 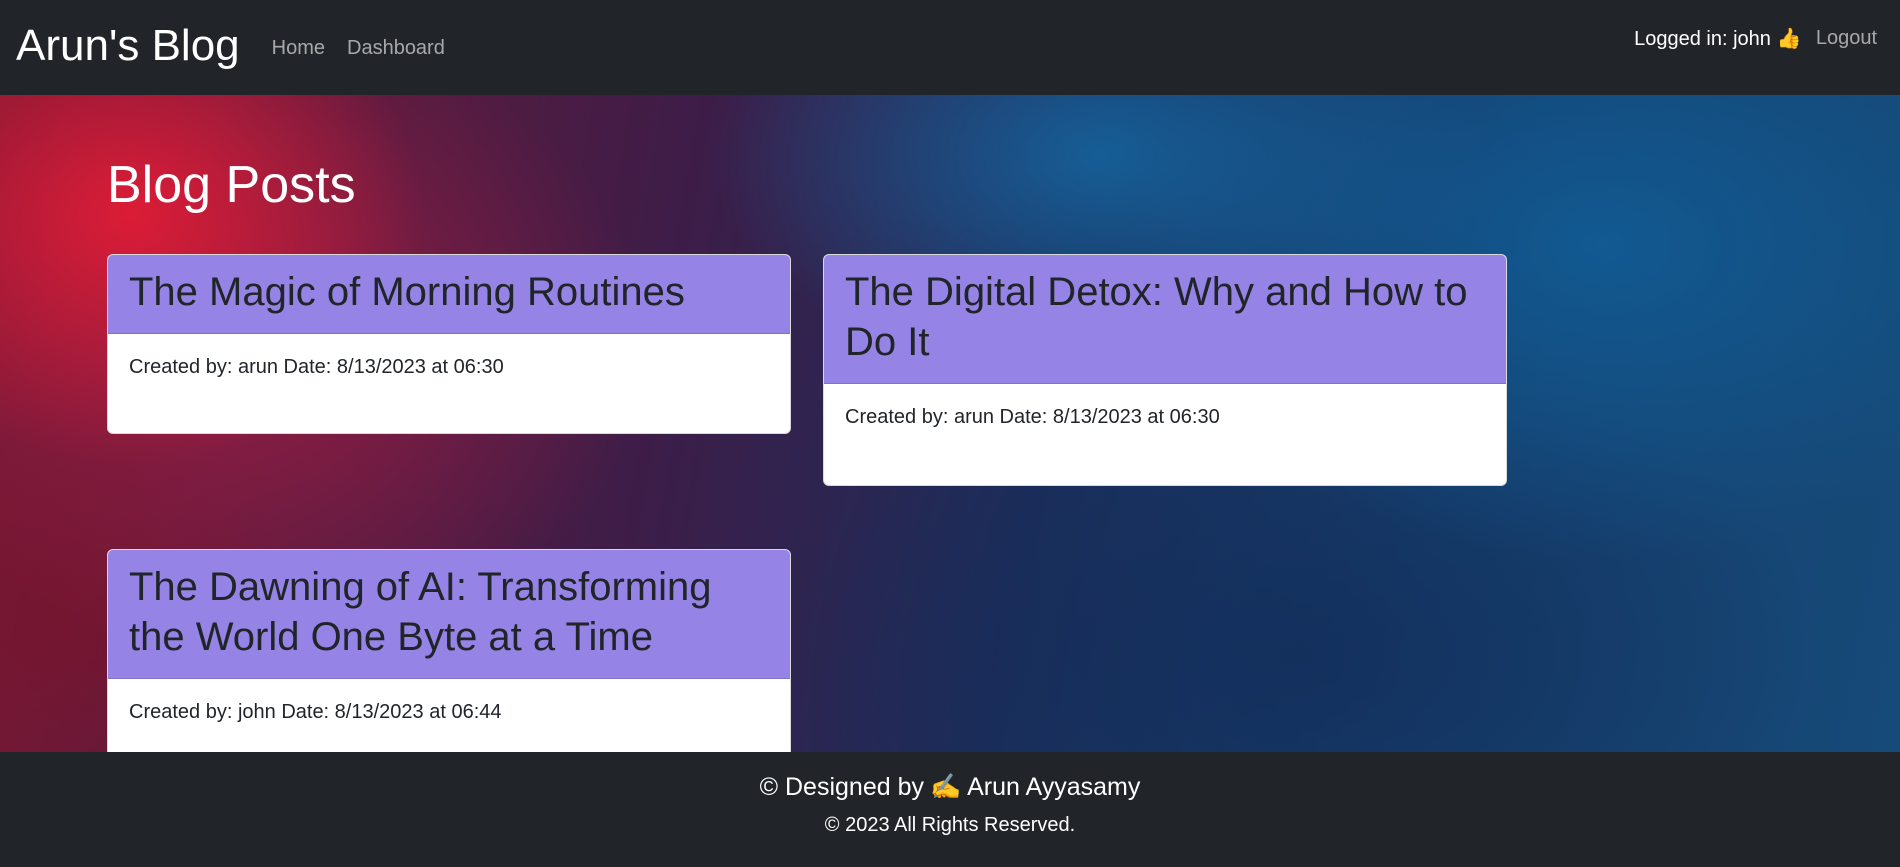 I want to click on logged-in-text: Logged in: john, so click(x=1702, y=39).